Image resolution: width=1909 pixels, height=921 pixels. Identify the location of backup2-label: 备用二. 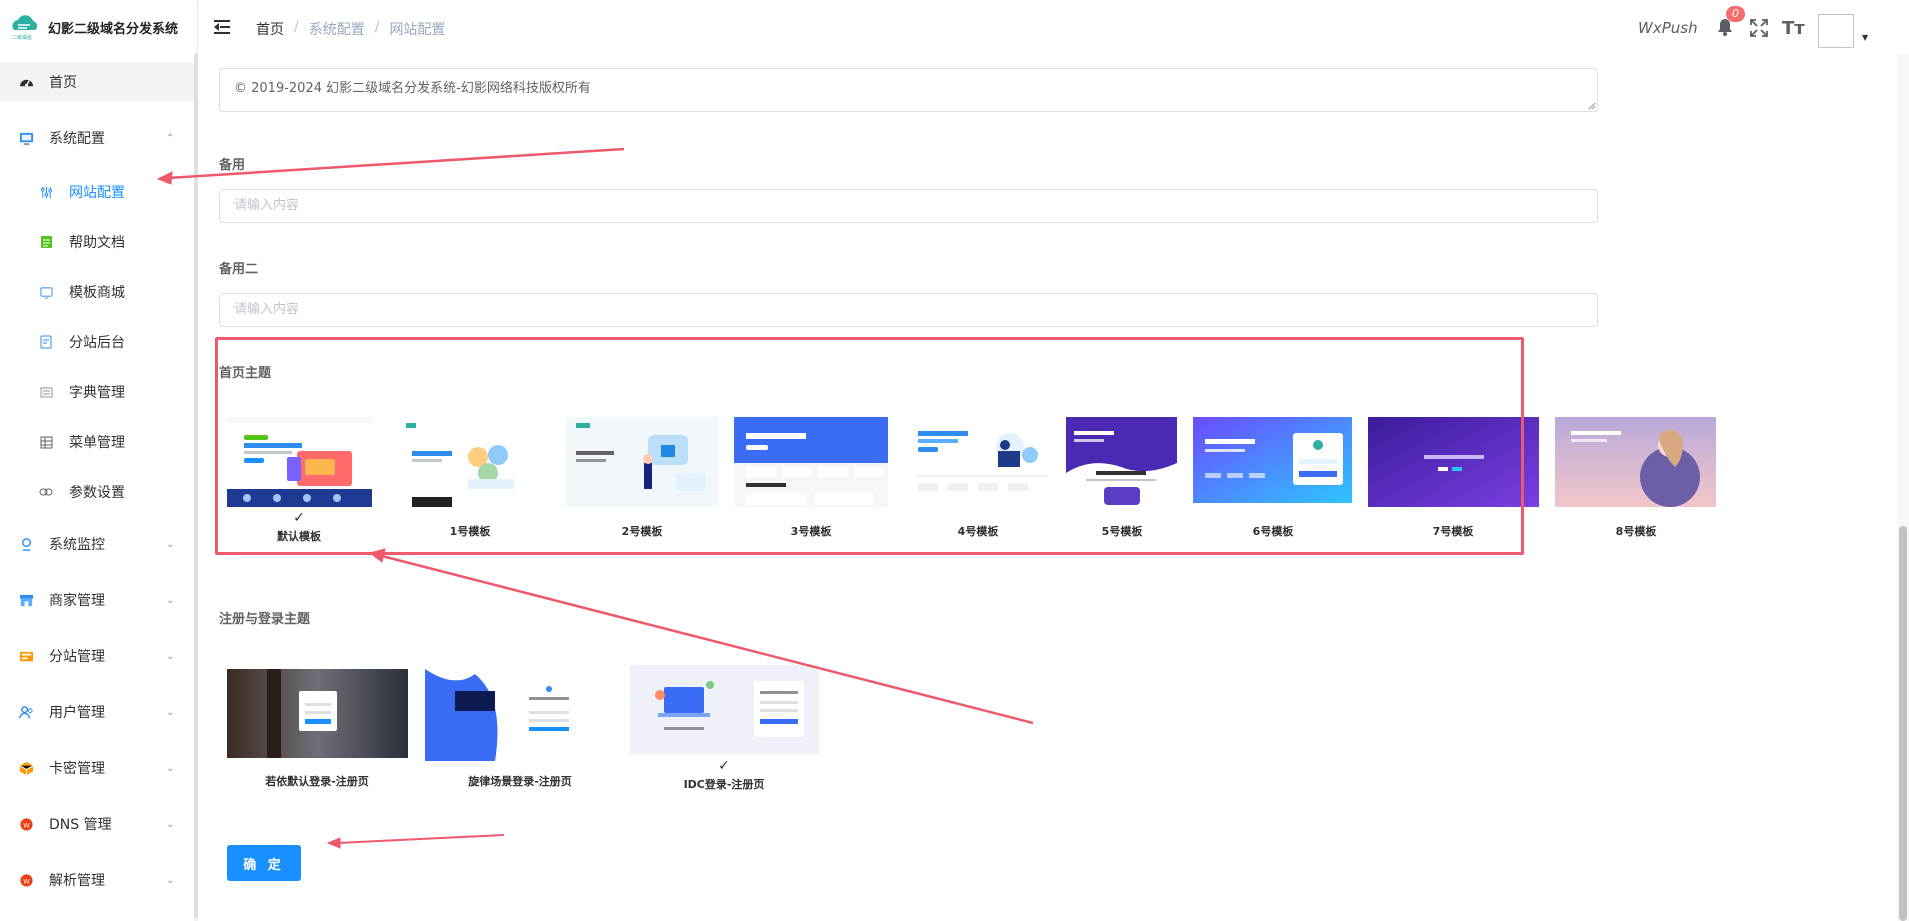
(239, 269).